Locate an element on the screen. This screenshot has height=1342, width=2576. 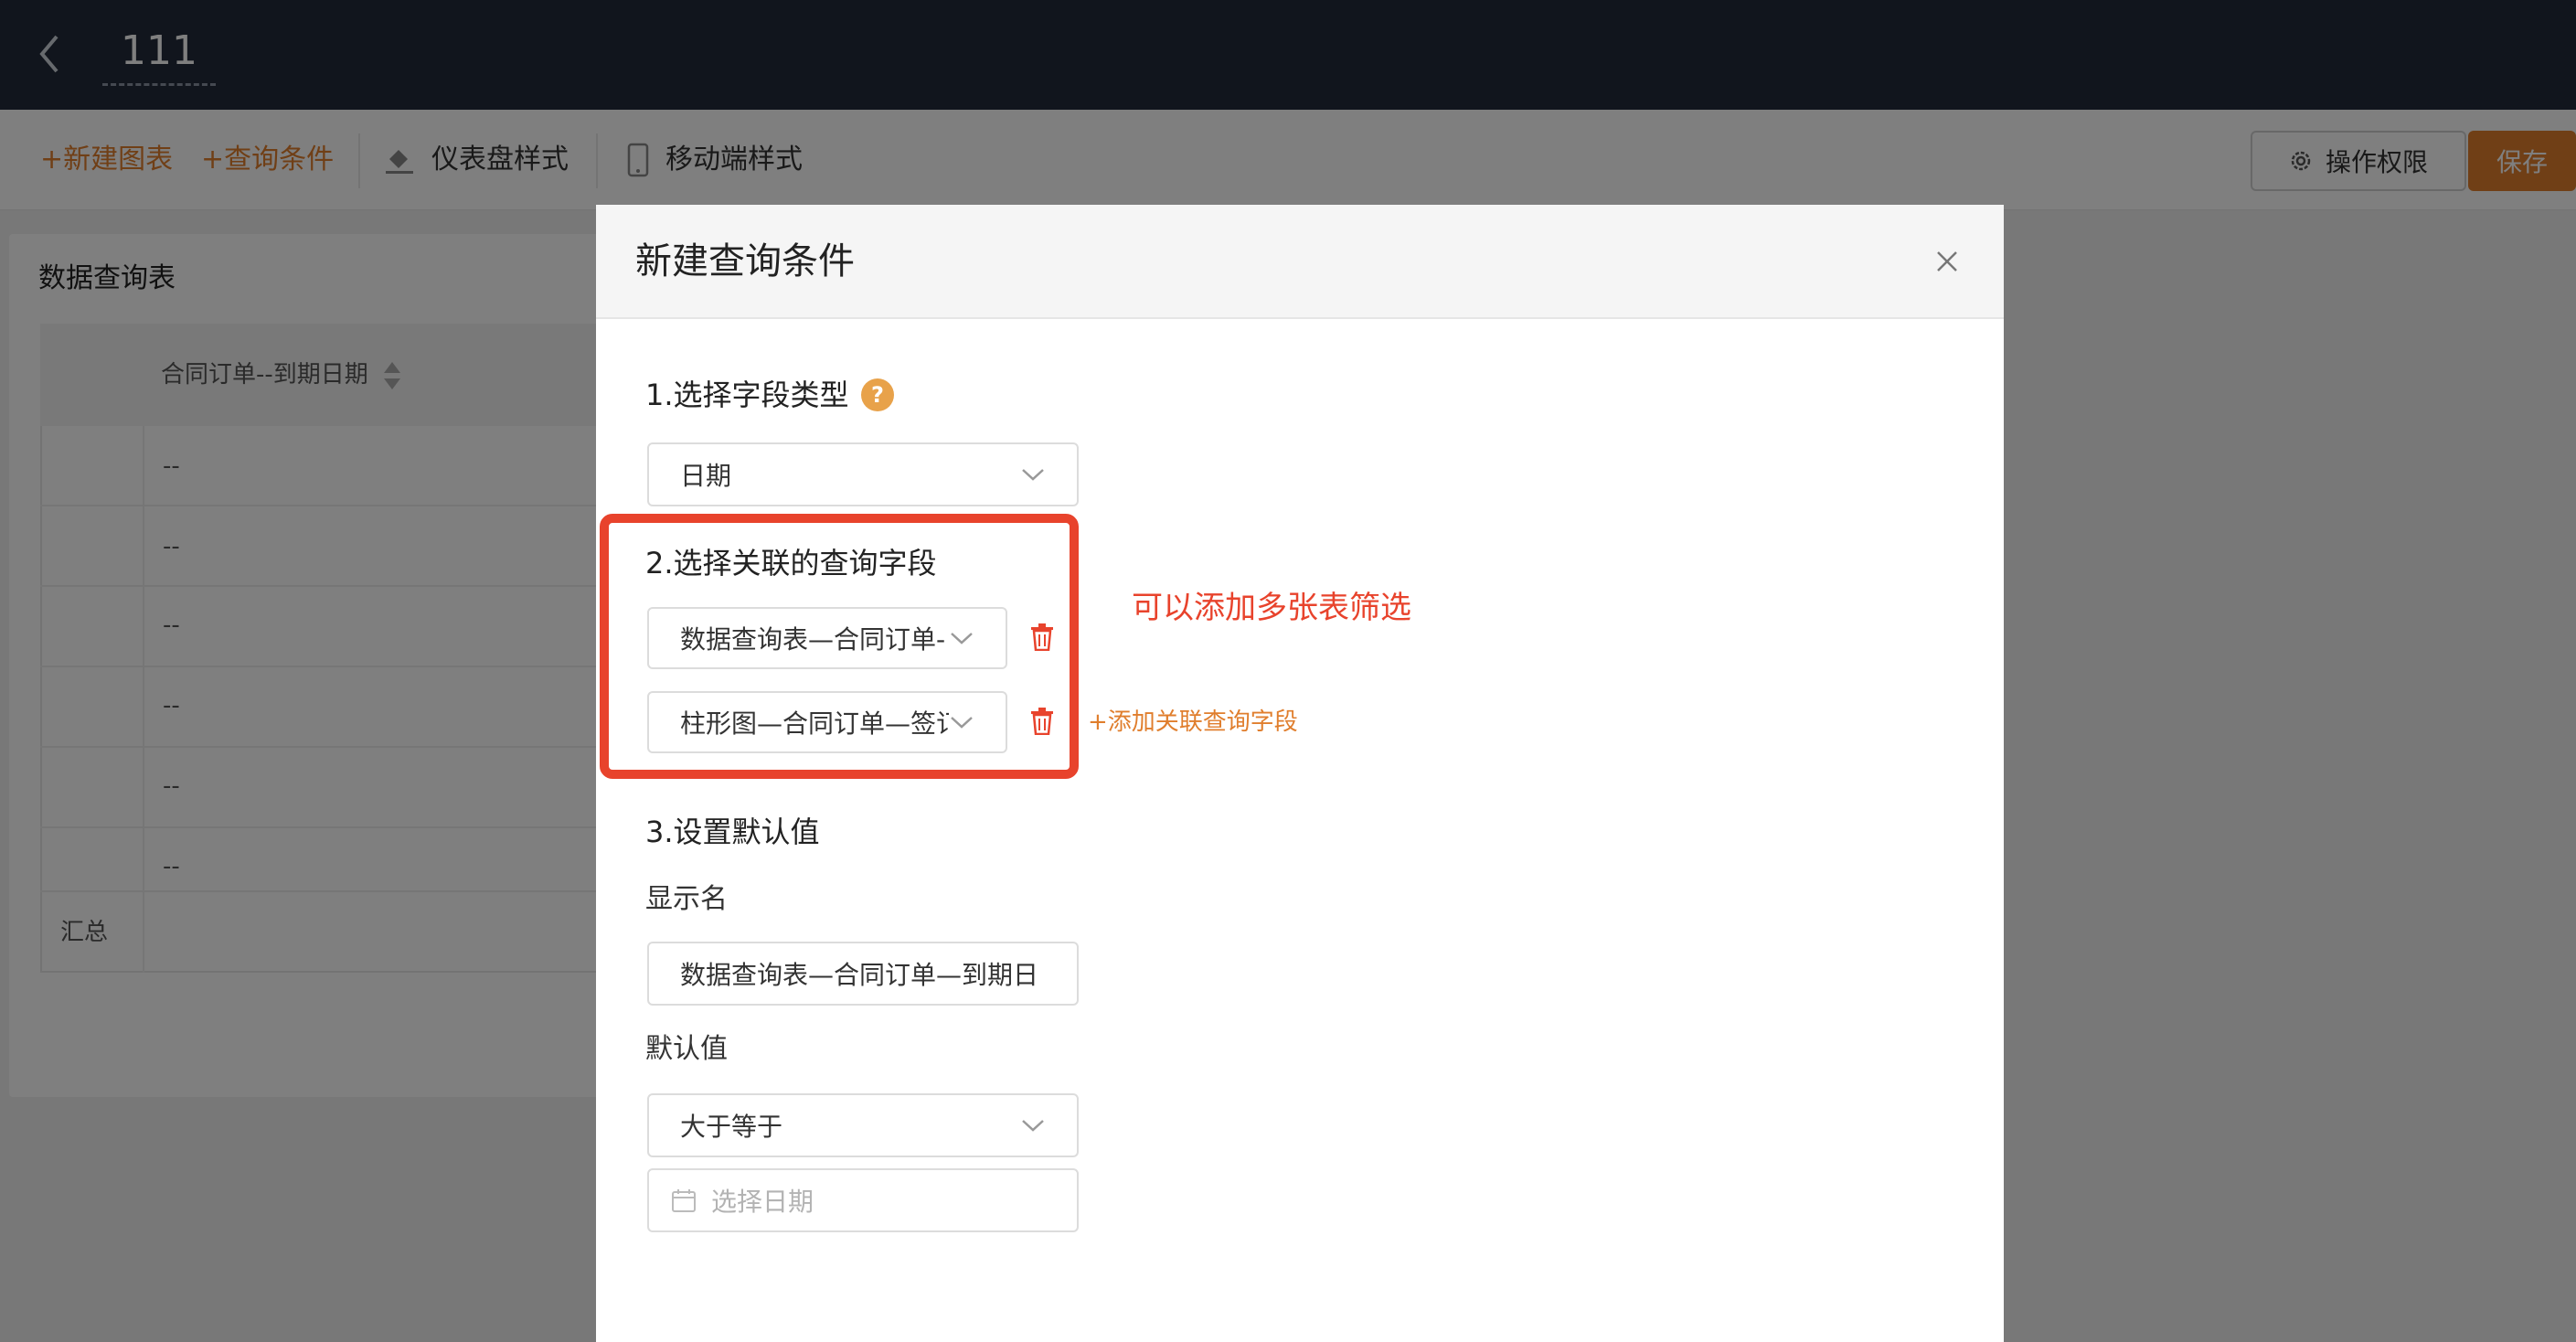
display-name-value: 数据查询表—合同订单—到期日 is located at coordinates (859, 975).